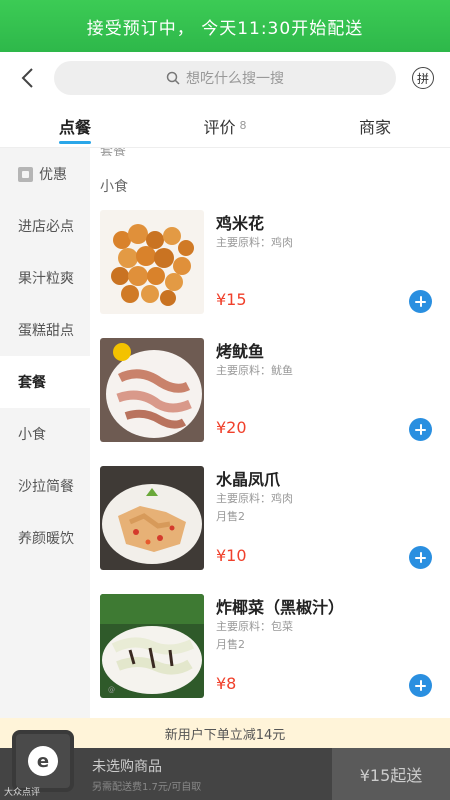  What do you see at coordinates (147, 787) in the screenshot?
I see `delivery-fee-text: 另需配送费1.7元/可自取` at bounding box center [147, 787].